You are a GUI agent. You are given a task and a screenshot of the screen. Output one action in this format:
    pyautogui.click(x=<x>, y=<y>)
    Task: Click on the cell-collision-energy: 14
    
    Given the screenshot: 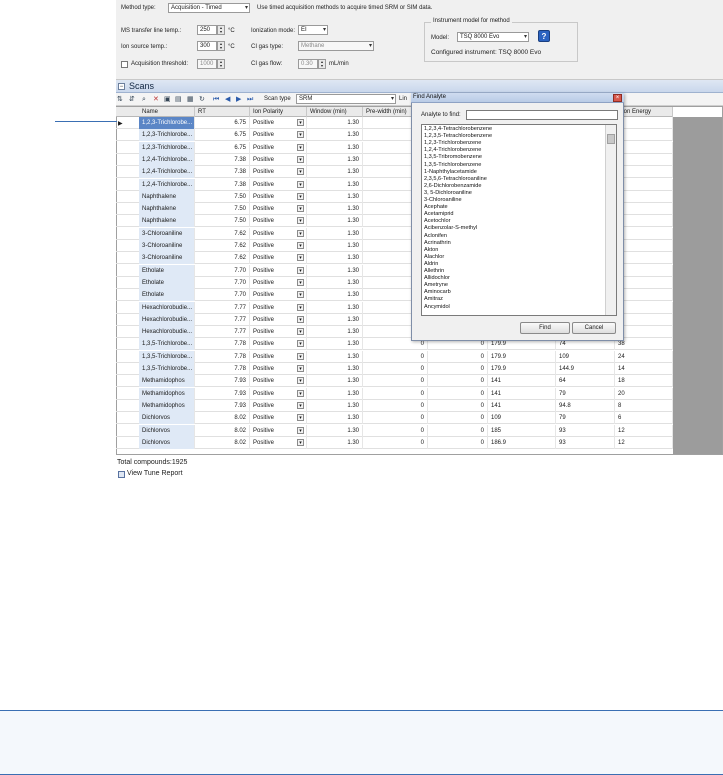 What is the action you would take?
    pyautogui.click(x=644, y=369)
    